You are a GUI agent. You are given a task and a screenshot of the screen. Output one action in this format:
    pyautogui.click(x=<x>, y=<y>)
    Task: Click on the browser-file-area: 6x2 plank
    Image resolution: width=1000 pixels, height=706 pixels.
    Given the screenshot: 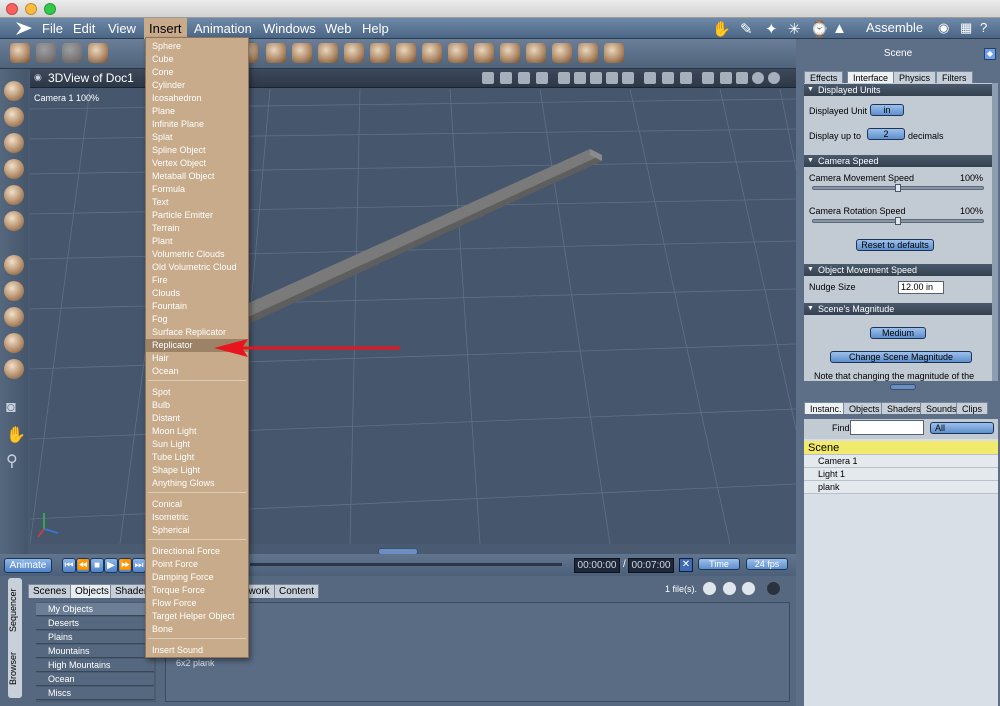 What is the action you would take?
    pyautogui.click(x=477, y=652)
    